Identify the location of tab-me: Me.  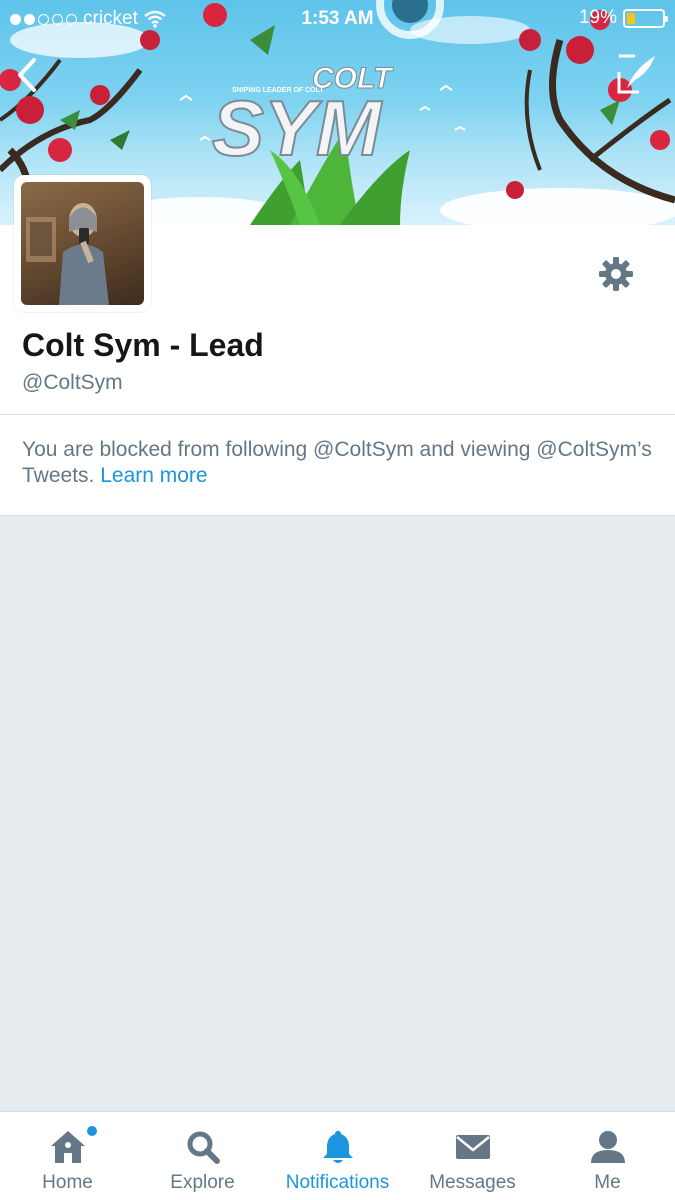
(607, 1156).